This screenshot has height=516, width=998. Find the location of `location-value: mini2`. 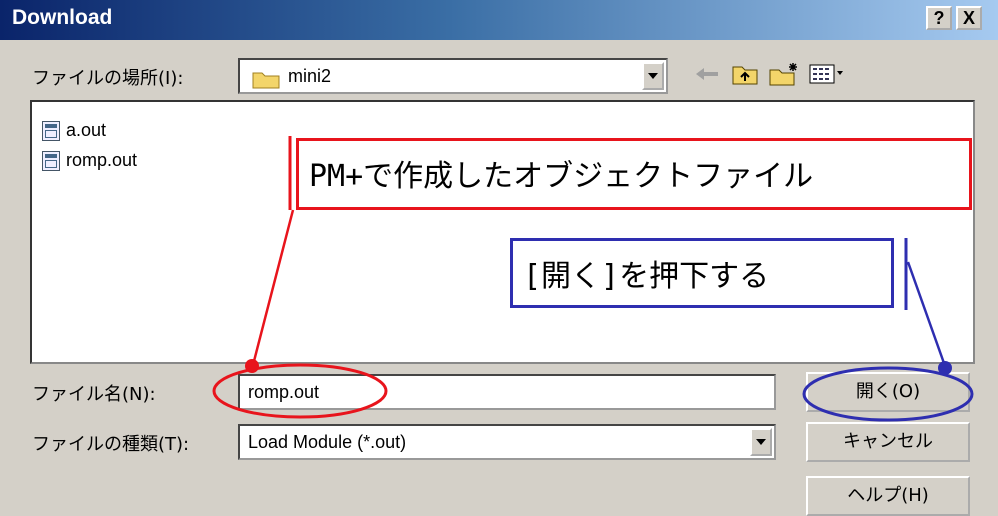

location-value: mini2 is located at coordinates (310, 76).